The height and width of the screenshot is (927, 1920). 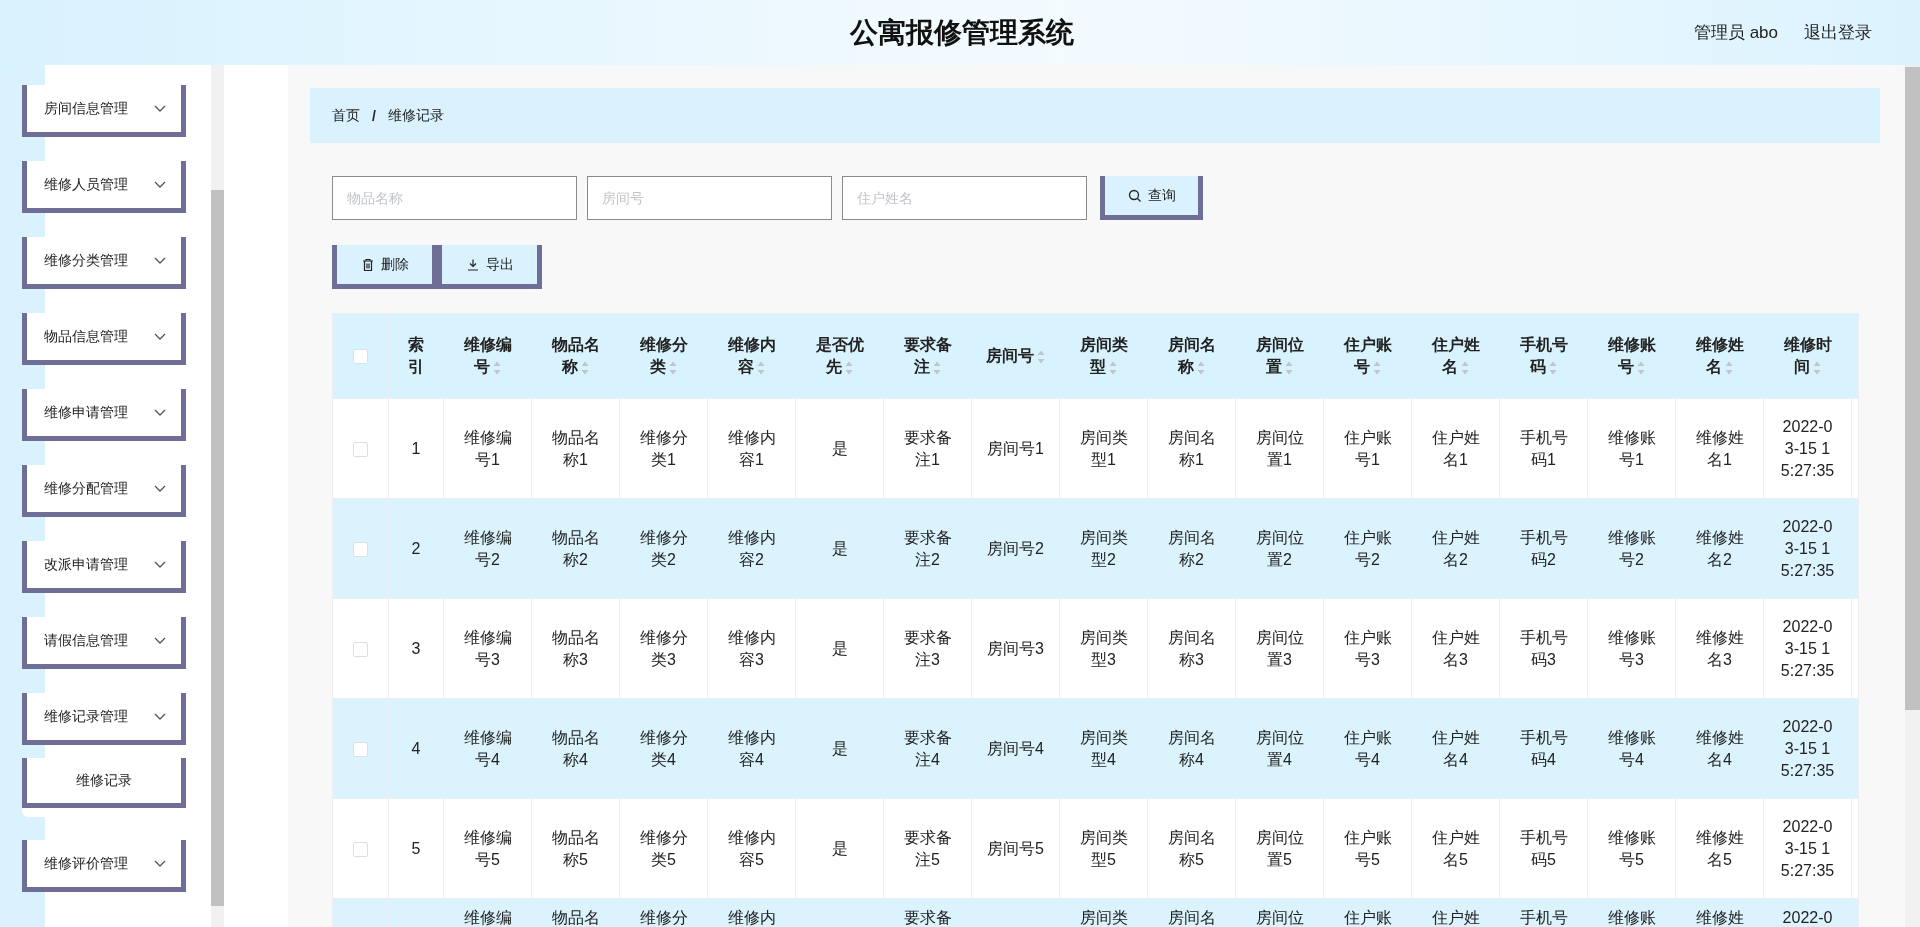 What do you see at coordinates (1367, 448) in the screenshot?
I see `table-cell: 住户账号1` at bounding box center [1367, 448].